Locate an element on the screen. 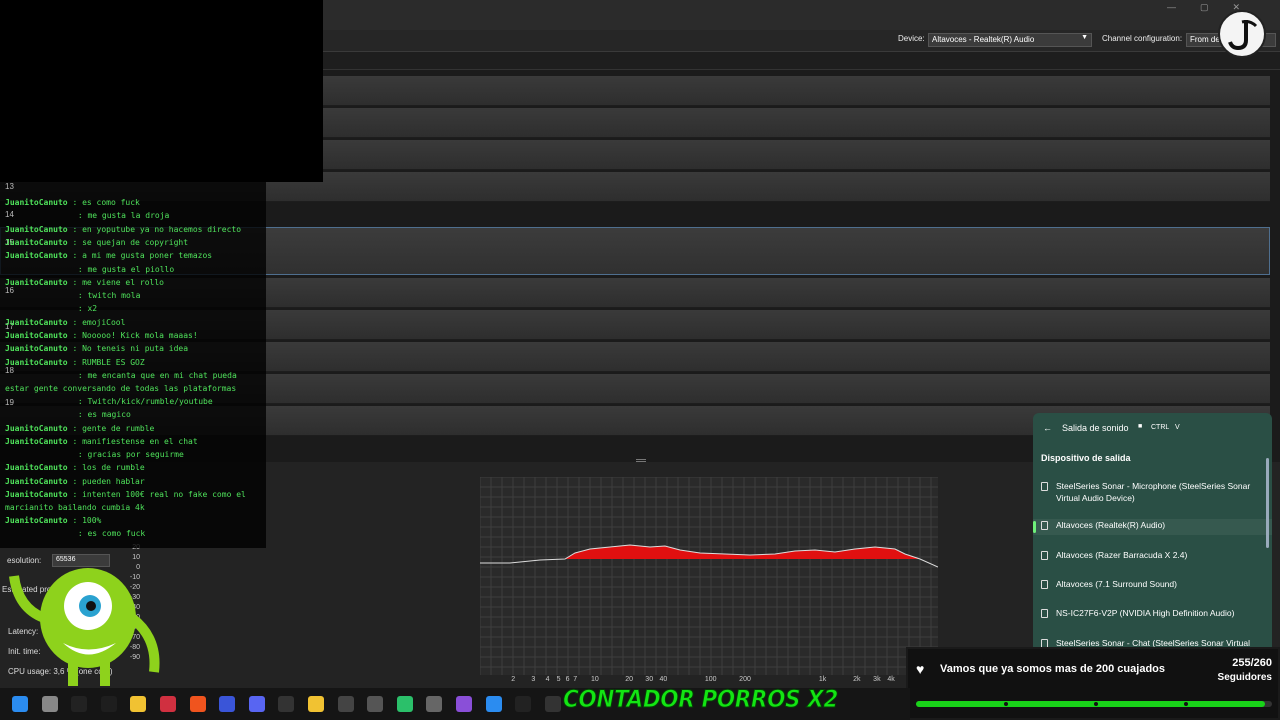  channel-config-label: Channel configuration: is located at coordinates (1142, 38).